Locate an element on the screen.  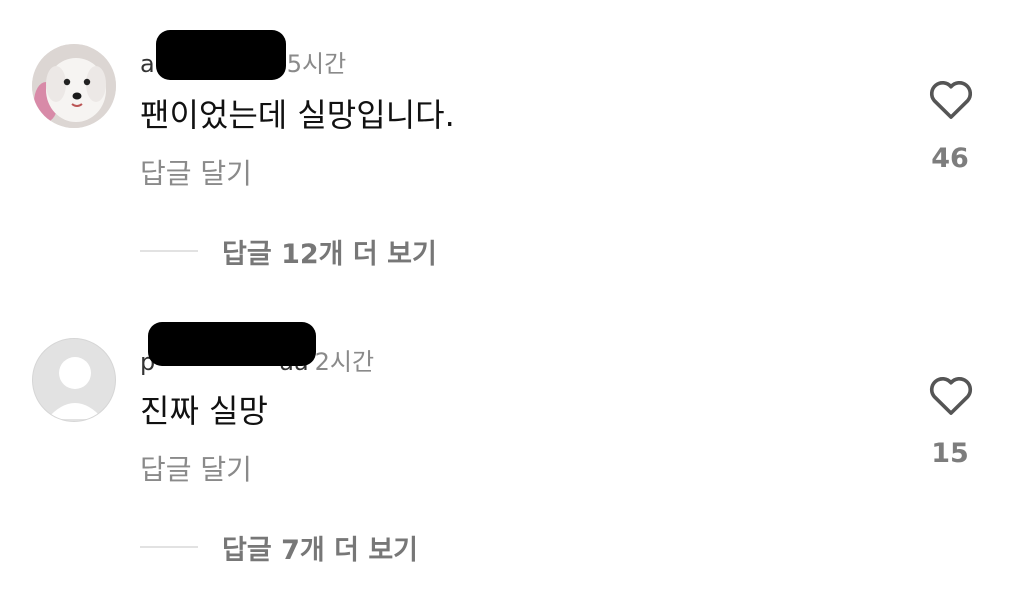
redaction-mark is located at coordinates (232, 344).